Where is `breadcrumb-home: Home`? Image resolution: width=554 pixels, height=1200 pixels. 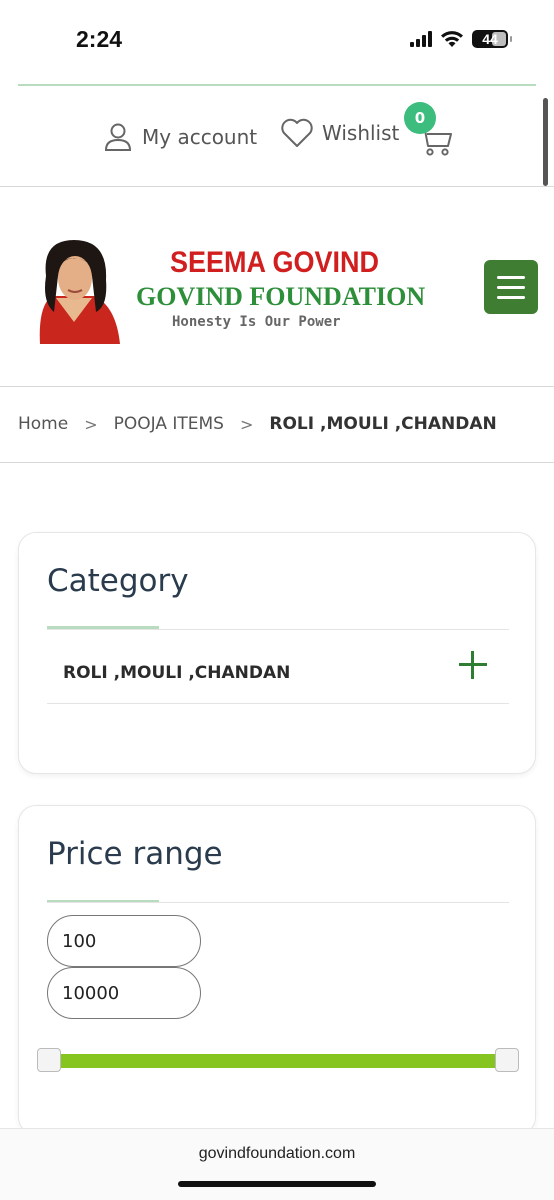
breadcrumb-home: Home is located at coordinates (43, 424).